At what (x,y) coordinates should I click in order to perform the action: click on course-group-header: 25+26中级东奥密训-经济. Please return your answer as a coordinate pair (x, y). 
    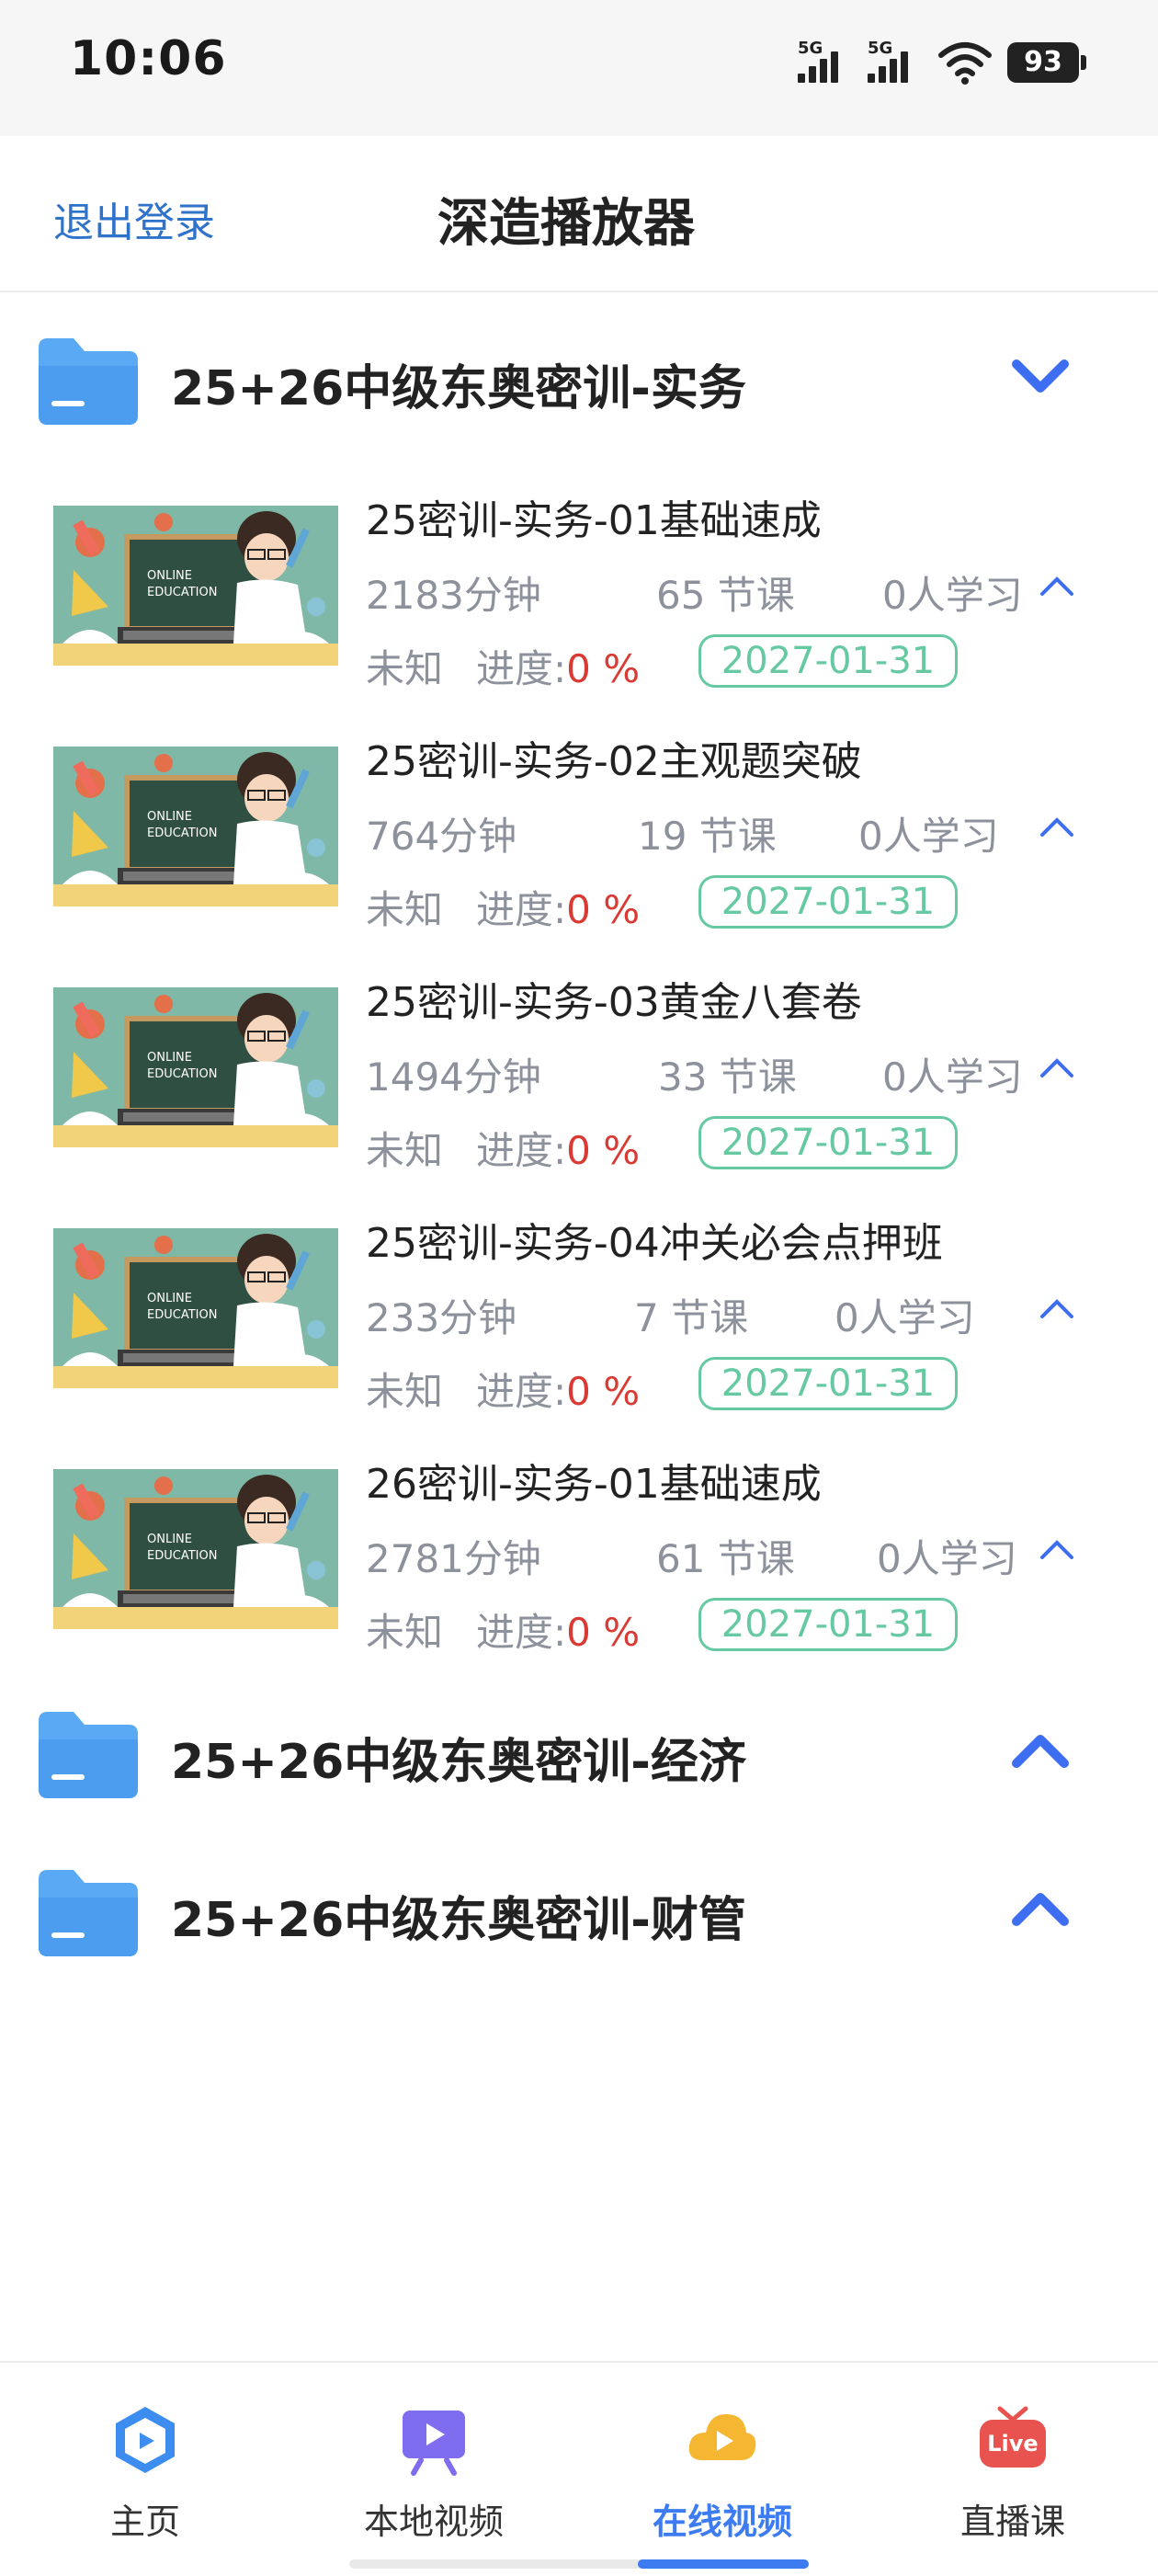
    Looking at the image, I should click on (579, 1751).